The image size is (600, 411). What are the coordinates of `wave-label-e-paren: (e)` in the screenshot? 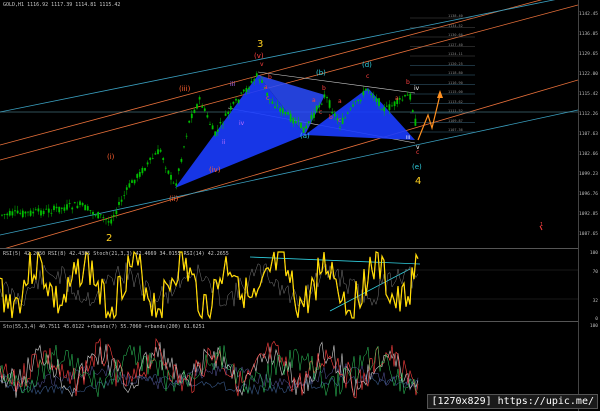 It's located at (417, 167).